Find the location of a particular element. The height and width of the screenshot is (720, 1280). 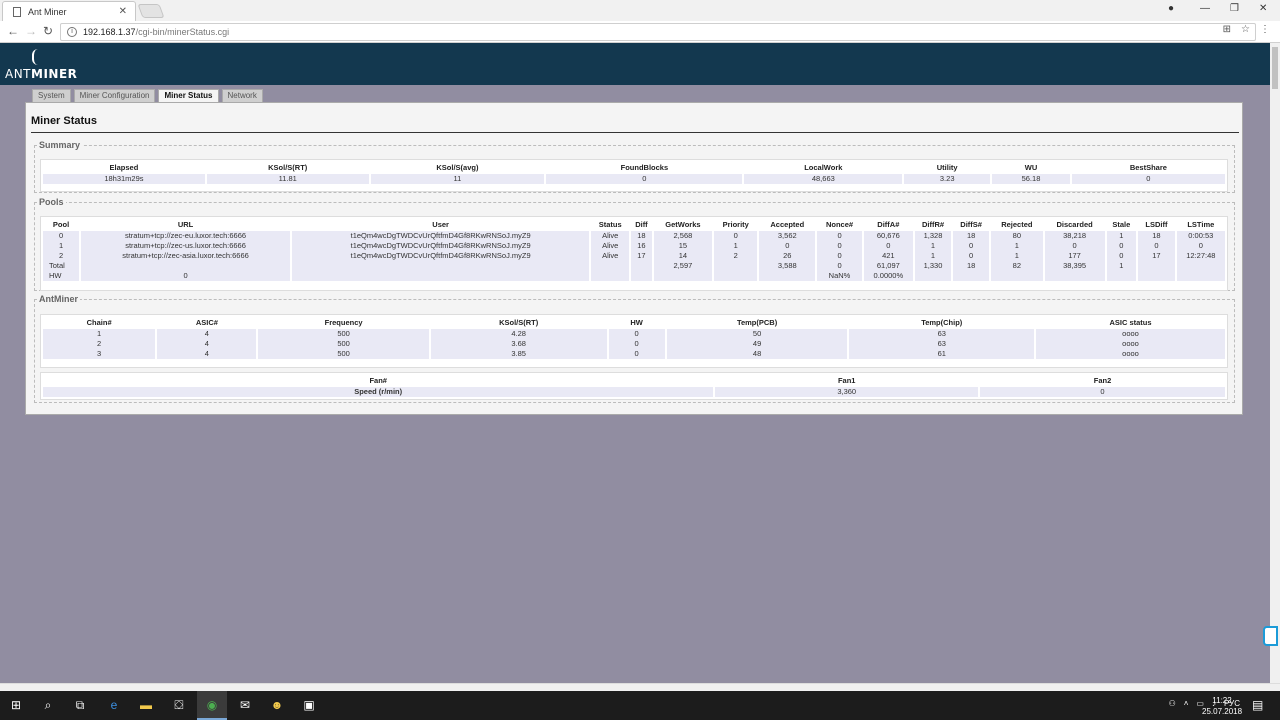

clock-time: 11:22 is located at coordinates (1222, 700).